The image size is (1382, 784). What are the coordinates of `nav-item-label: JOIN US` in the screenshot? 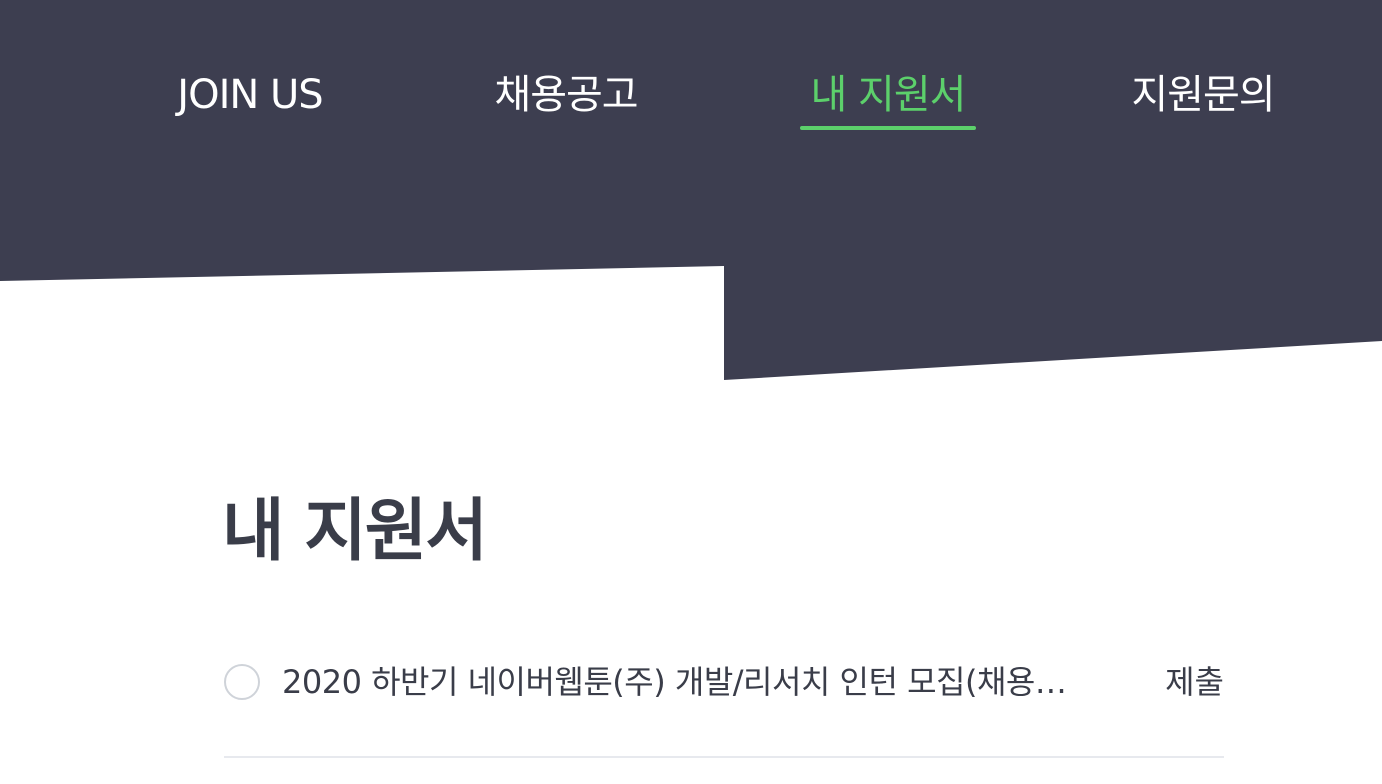 It's located at (250, 95).